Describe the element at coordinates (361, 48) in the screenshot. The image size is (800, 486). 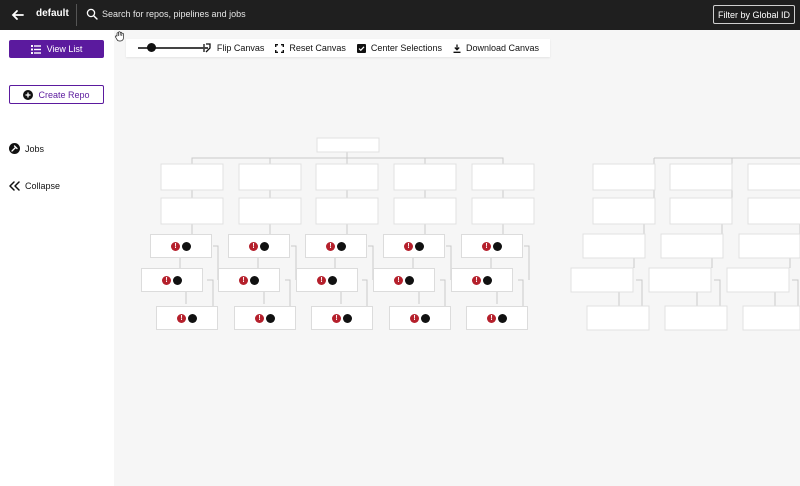
I see `checkbox-checked-icon` at that location.